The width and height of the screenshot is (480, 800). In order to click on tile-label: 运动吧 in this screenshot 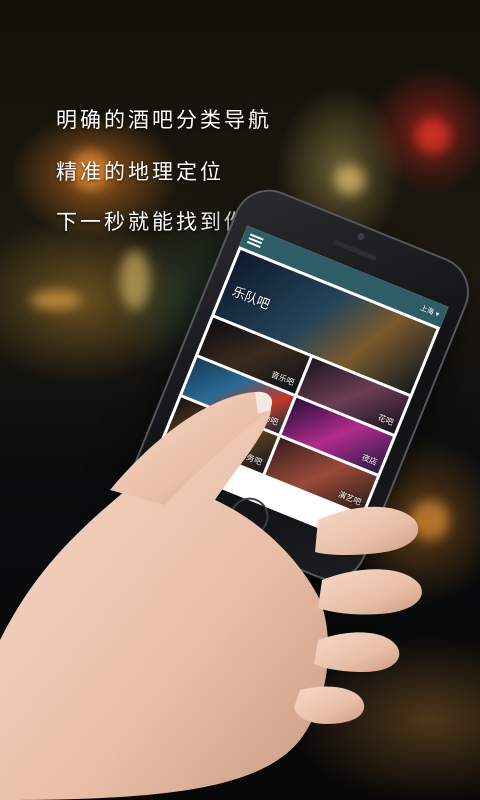, I will do `click(266, 418)`.